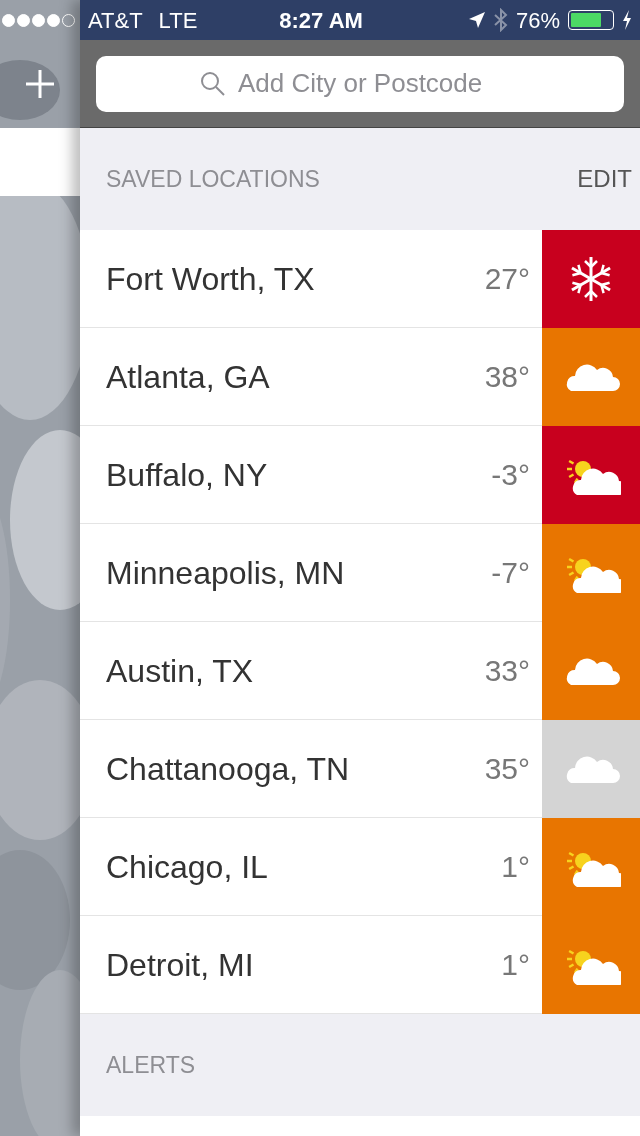 This screenshot has width=640, height=1136. I want to click on bluetooth-icon, so click(500, 20).